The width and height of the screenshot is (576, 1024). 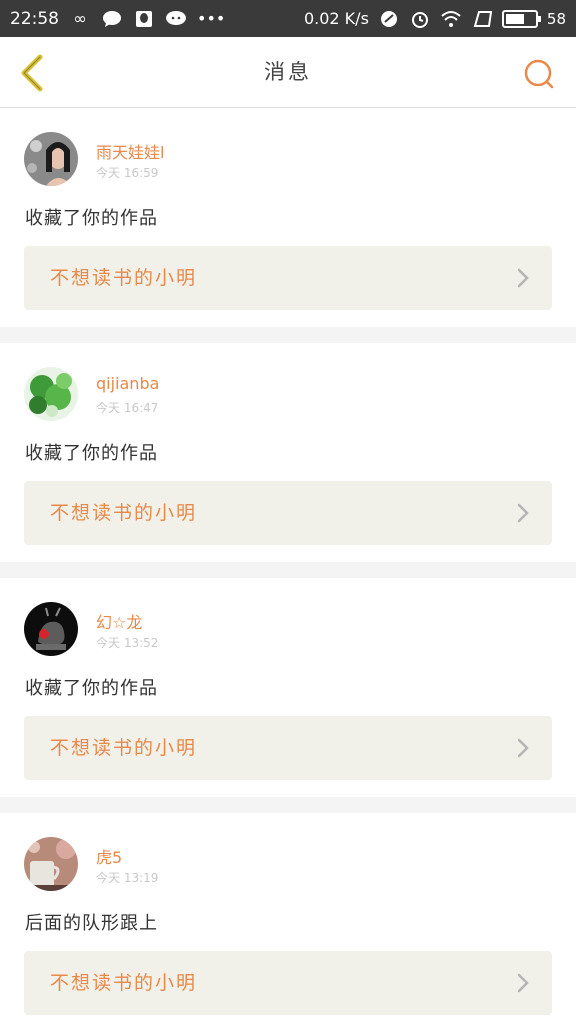 What do you see at coordinates (435, 18) in the screenshot?
I see `status-right: 0.02 K/s 58` at bounding box center [435, 18].